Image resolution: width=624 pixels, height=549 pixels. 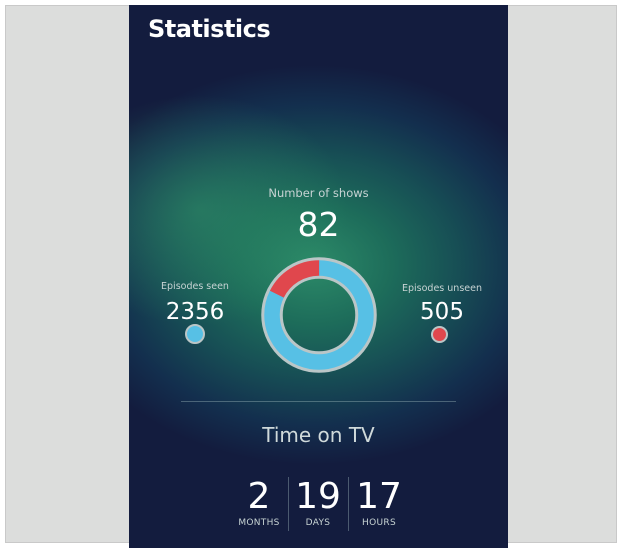 I want to click on time-hours: 17 HOURS, so click(x=379, y=503).